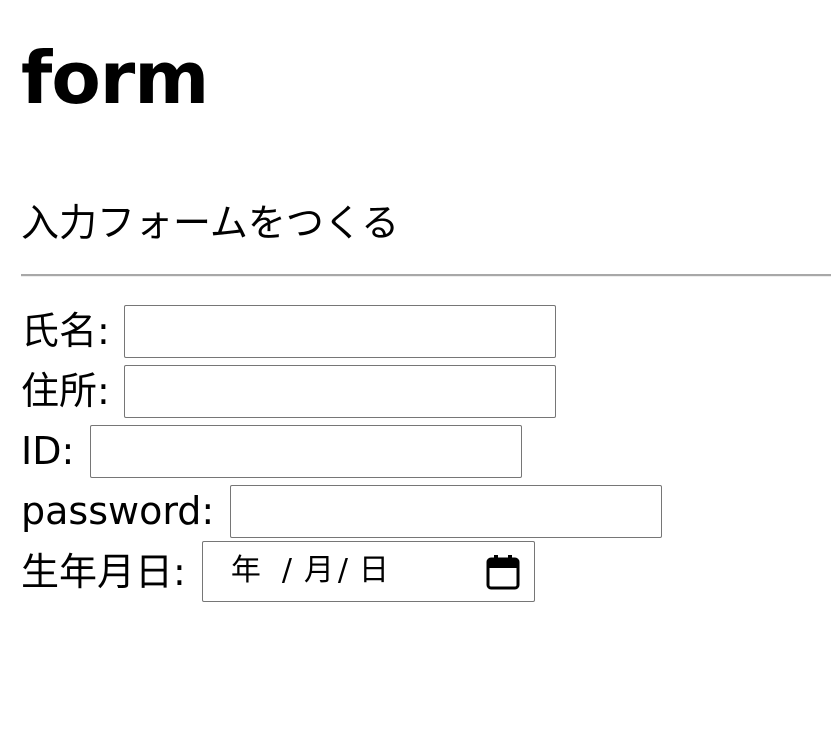 This screenshot has width=831, height=735. Describe the element at coordinates (446, 511) in the screenshot. I see `password-input` at that location.